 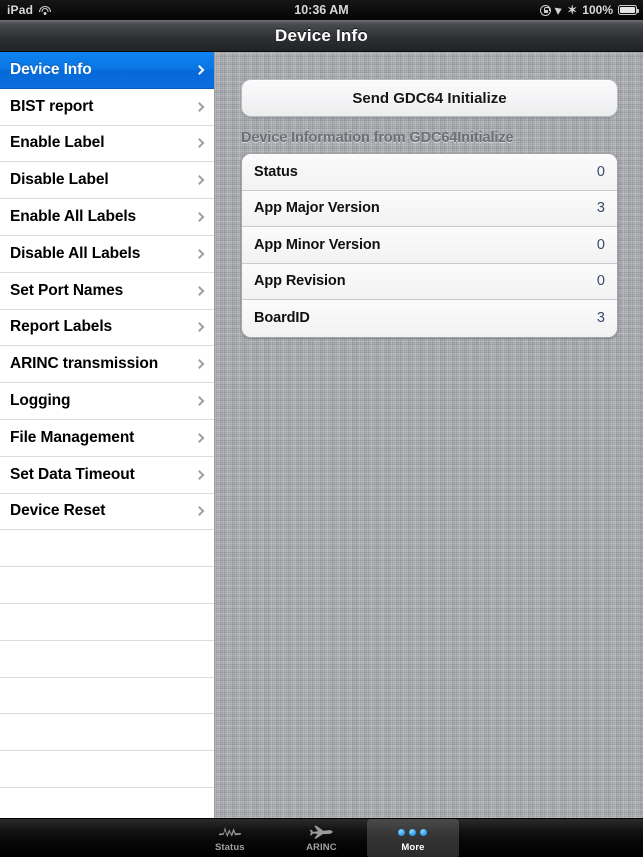 I want to click on sidebar-item-label: Enable Label, so click(x=57, y=143).